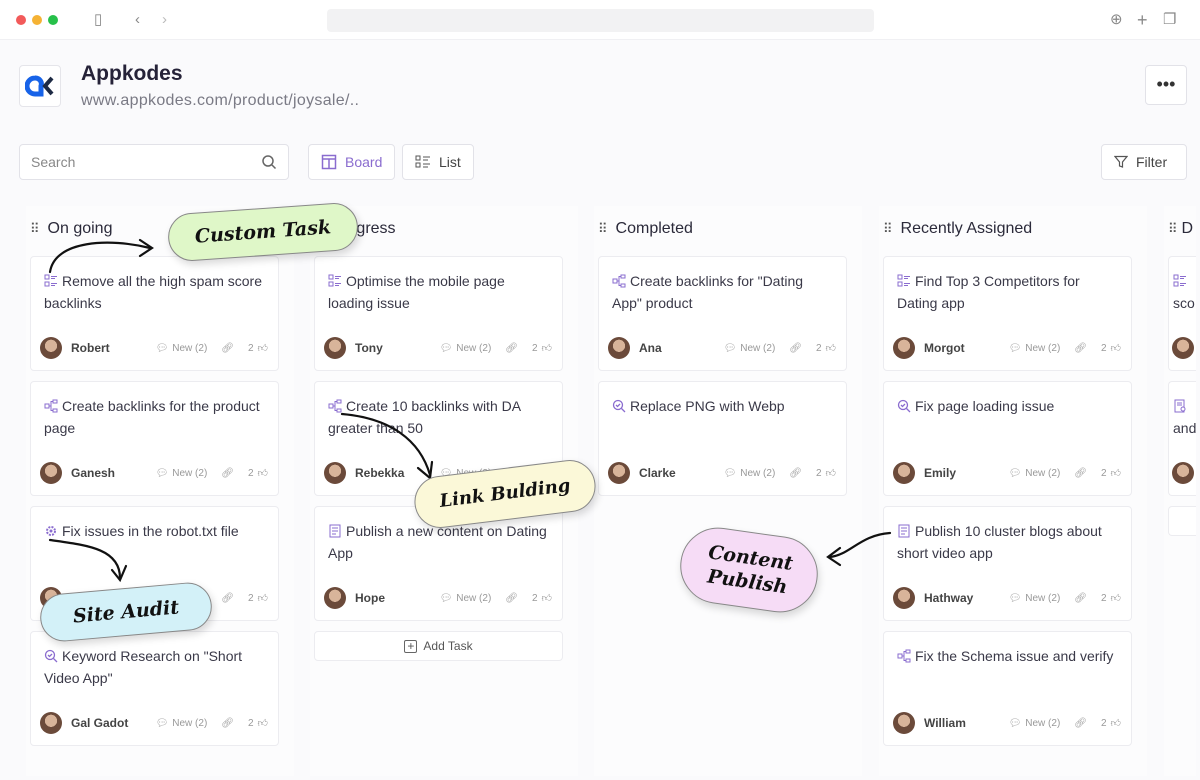 The width and height of the screenshot is (1200, 780). Describe the element at coordinates (1142, 20) in the screenshot. I see `new-tab-icon: +` at that location.